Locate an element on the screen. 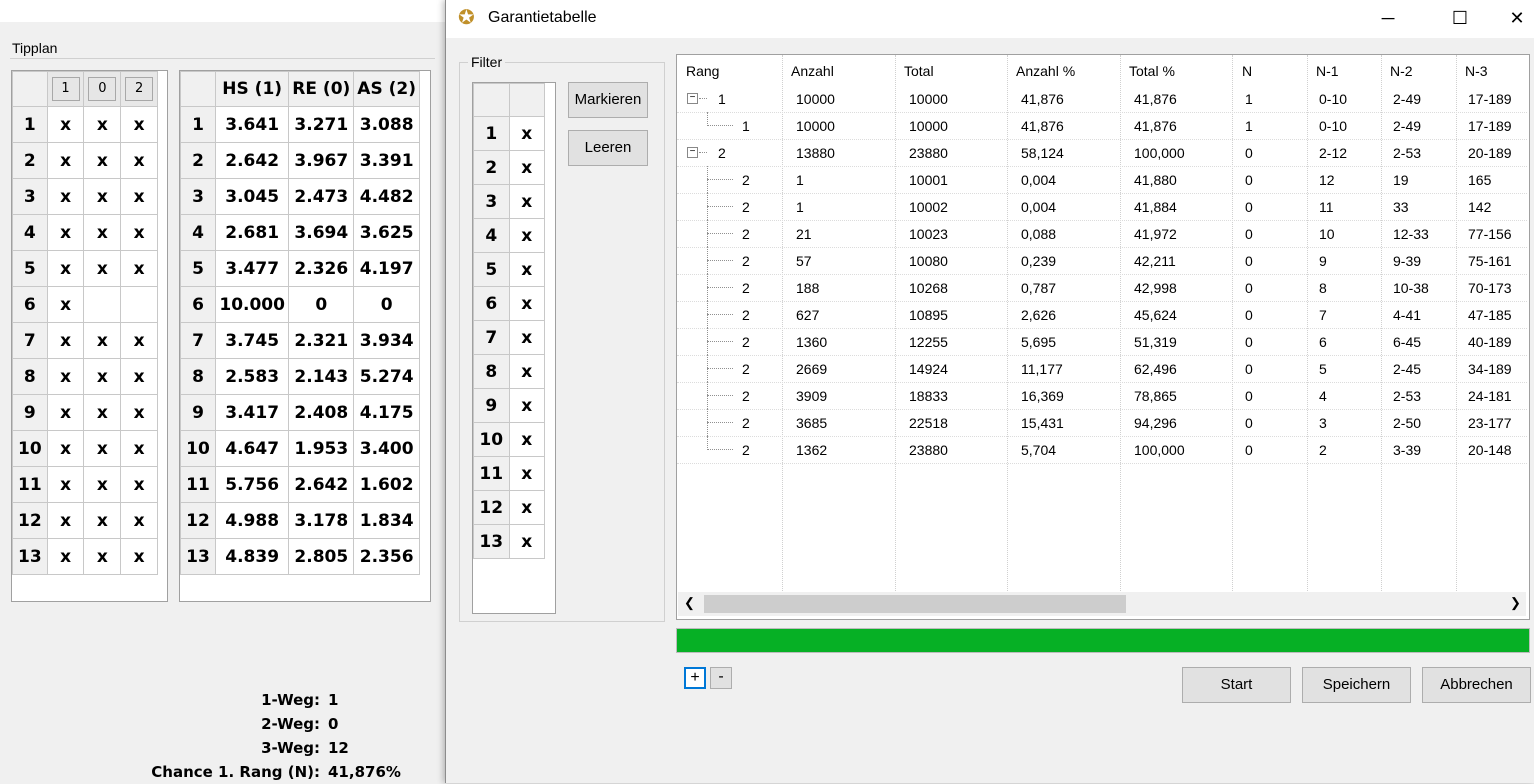  tree-row: 2 21 10023 0,088 41,972 0 10 12-33 77-156 is located at coordinates (1102, 234).